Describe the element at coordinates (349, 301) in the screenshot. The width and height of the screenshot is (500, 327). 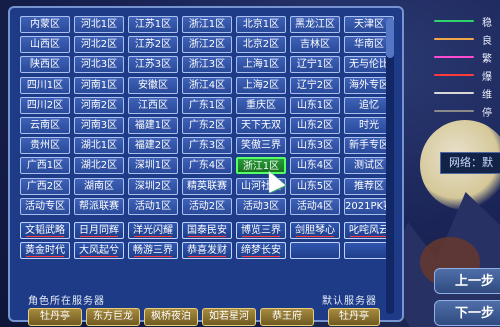
I see `default-server-caption: 默认服务器` at that location.